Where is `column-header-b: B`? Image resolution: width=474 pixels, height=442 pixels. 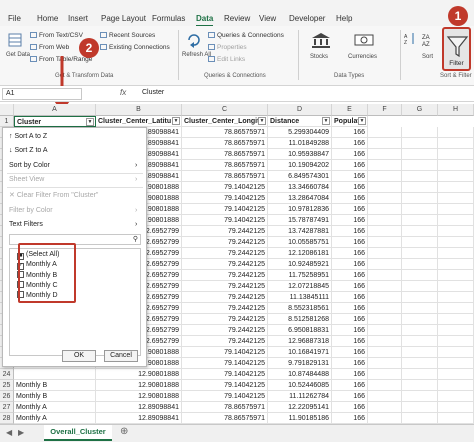
column-header-b: B is located at coordinates (139, 110).